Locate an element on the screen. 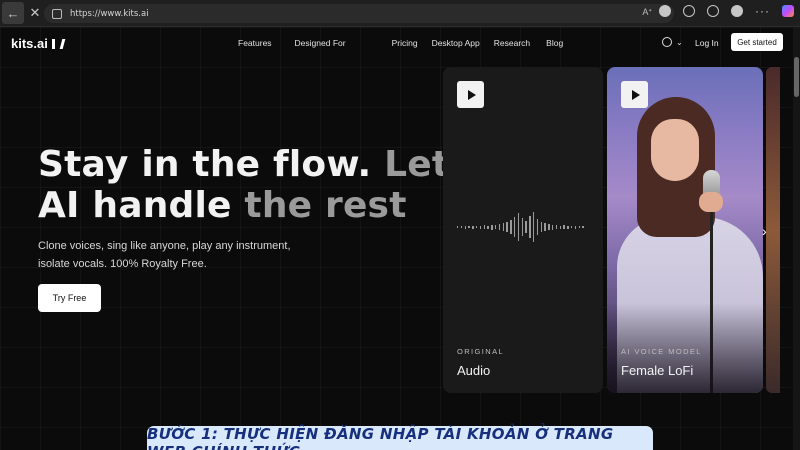 This screenshot has width=800, height=450. hero-title-line1: Stay in the flow. is located at coordinates (205, 164).